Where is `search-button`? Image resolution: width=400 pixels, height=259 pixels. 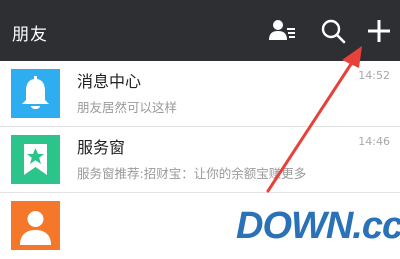
search-button is located at coordinates (333, 31).